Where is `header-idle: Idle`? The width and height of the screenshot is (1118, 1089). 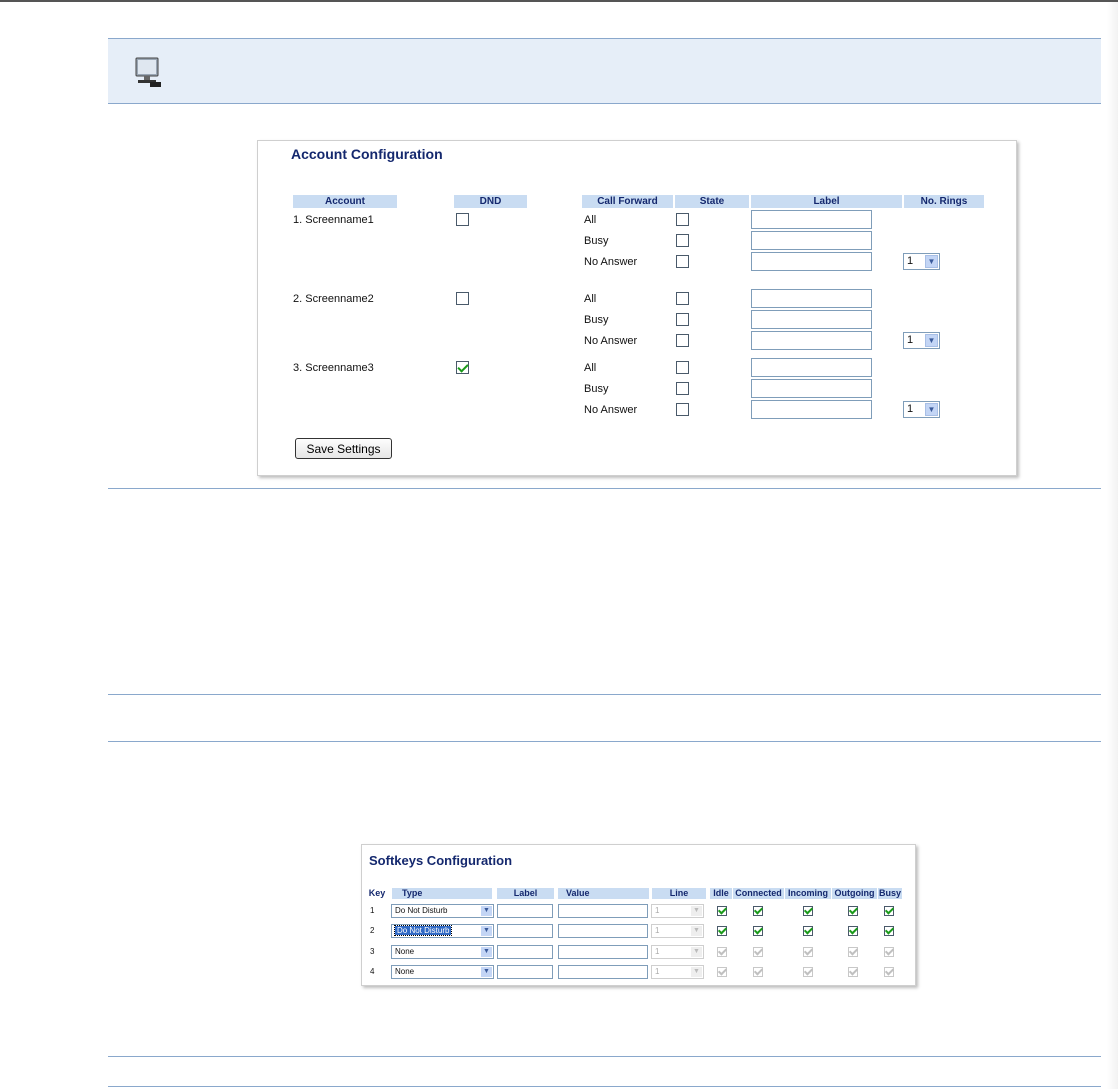
header-idle: Idle is located at coordinates (721, 893).